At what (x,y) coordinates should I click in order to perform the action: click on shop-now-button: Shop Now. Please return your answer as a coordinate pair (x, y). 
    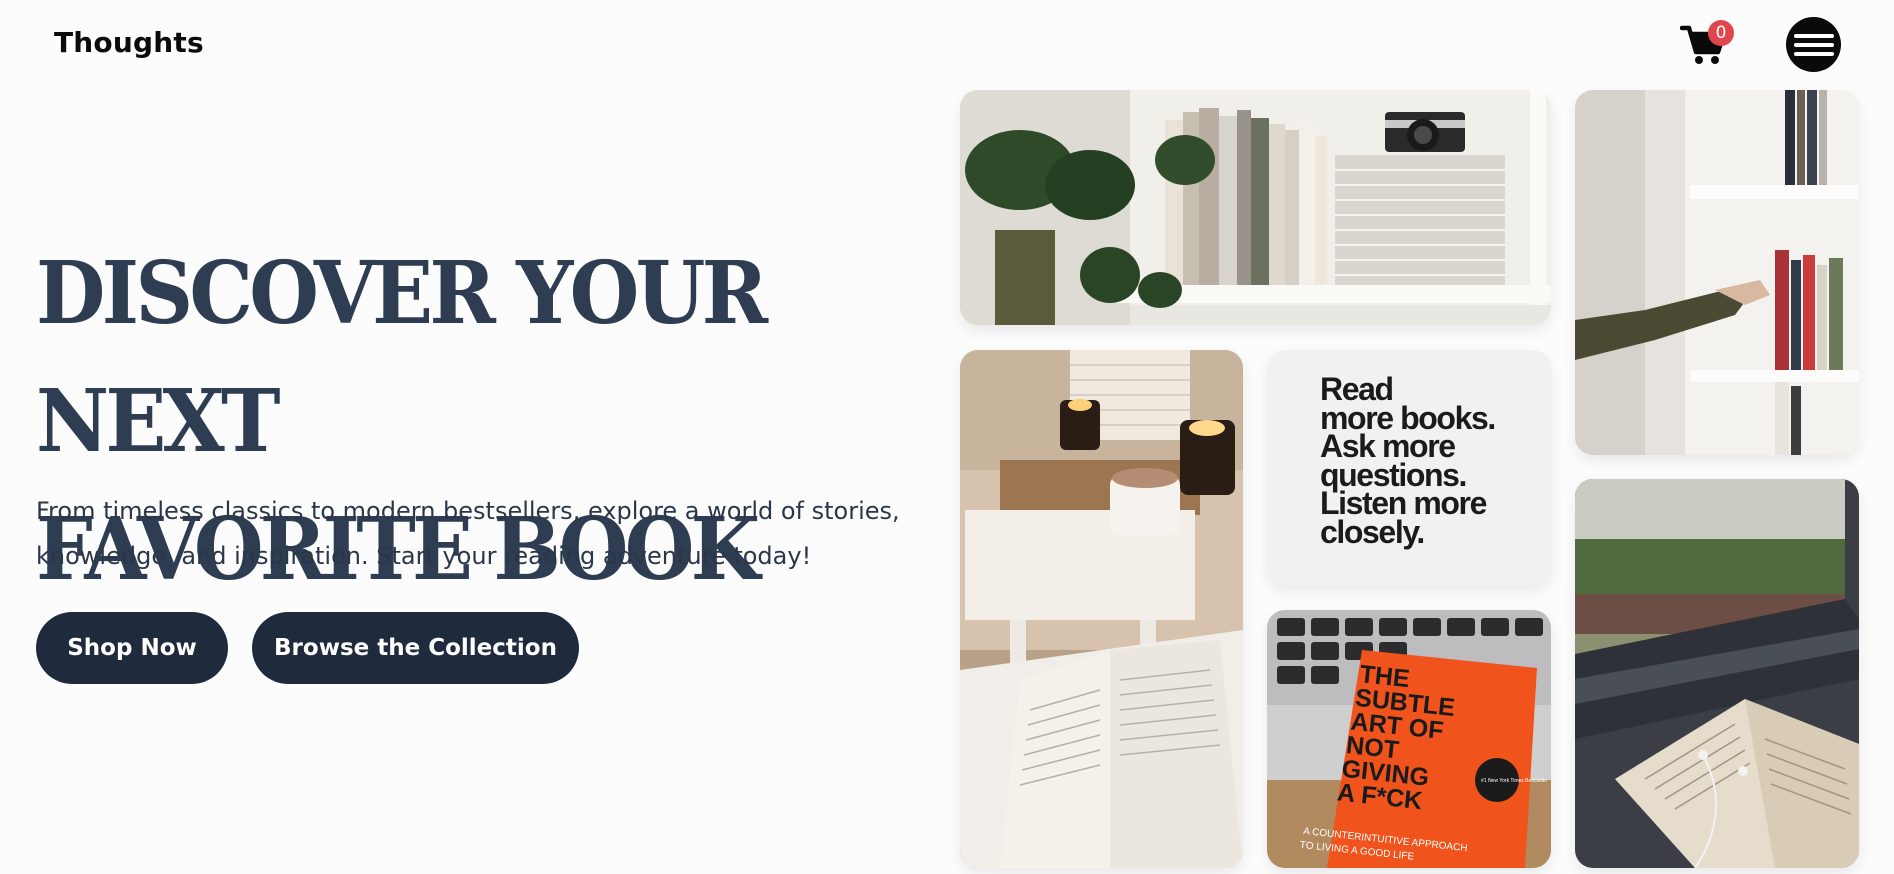
    Looking at the image, I should click on (132, 648).